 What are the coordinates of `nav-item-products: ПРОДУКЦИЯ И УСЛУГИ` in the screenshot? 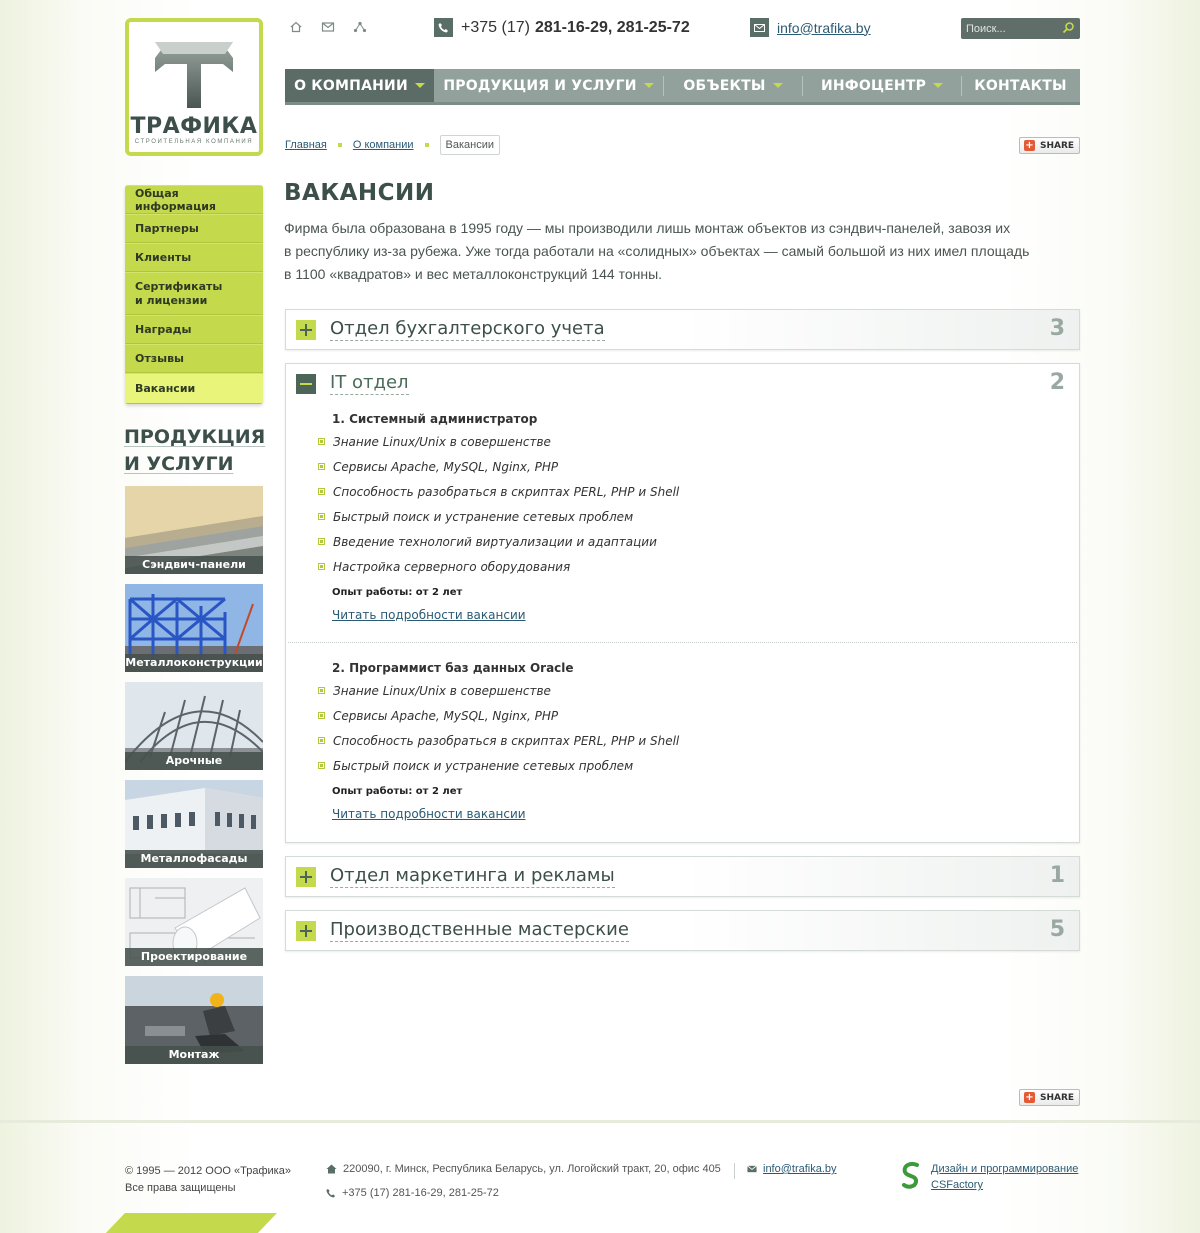 It's located at (548, 85).